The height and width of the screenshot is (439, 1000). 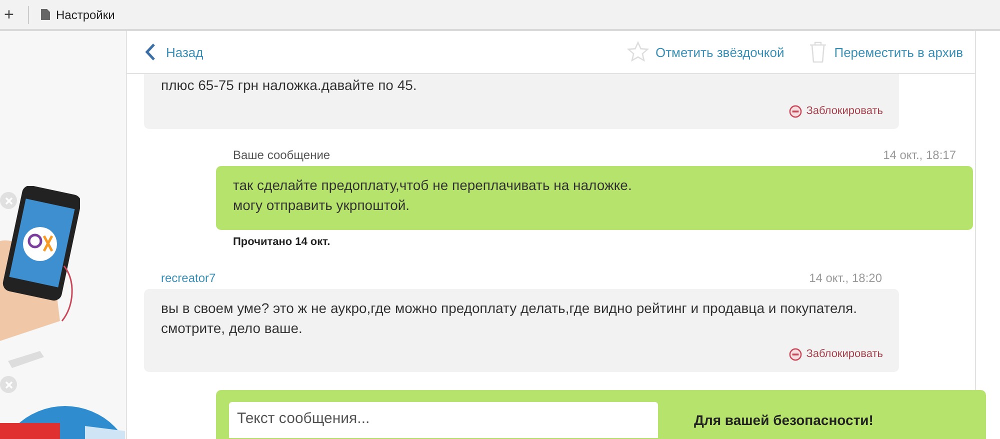 What do you see at coordinates (85, 15) in the screenshot?
I see `bookmark-link: Настройки` at bounding box center [85, 15].